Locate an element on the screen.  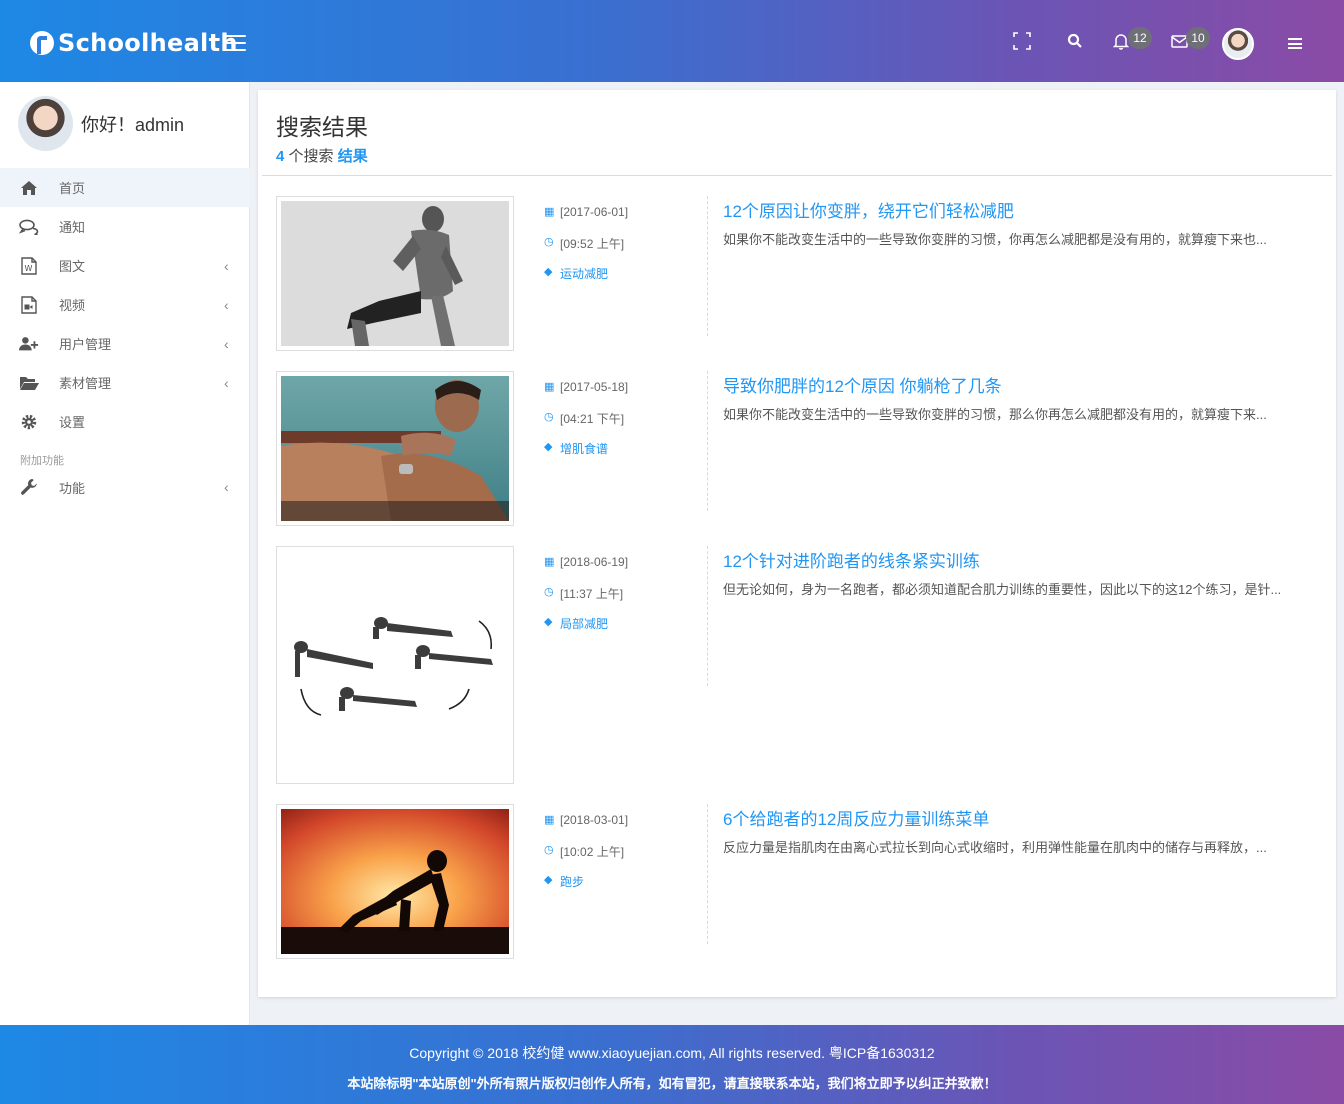
results-summary: 4 个搜索 结果 is located at coordinates (322, 155).